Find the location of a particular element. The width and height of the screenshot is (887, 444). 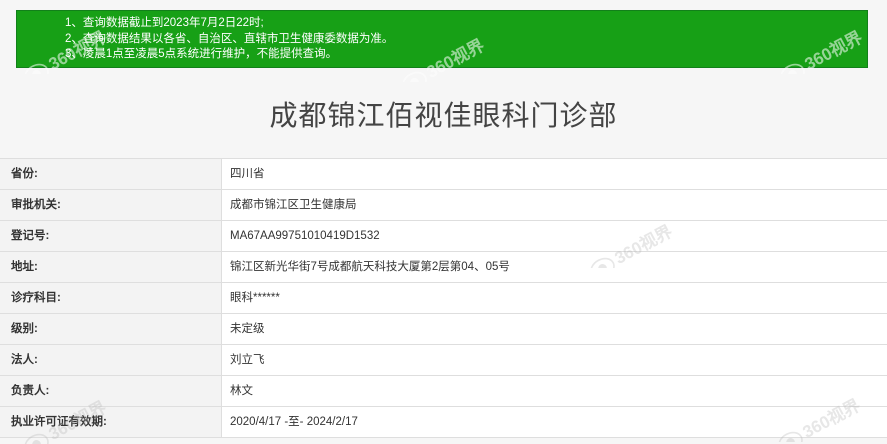

table-row: 审批机关: 成都市锦江区卫生健康局 is located at coordinates (443, 205).